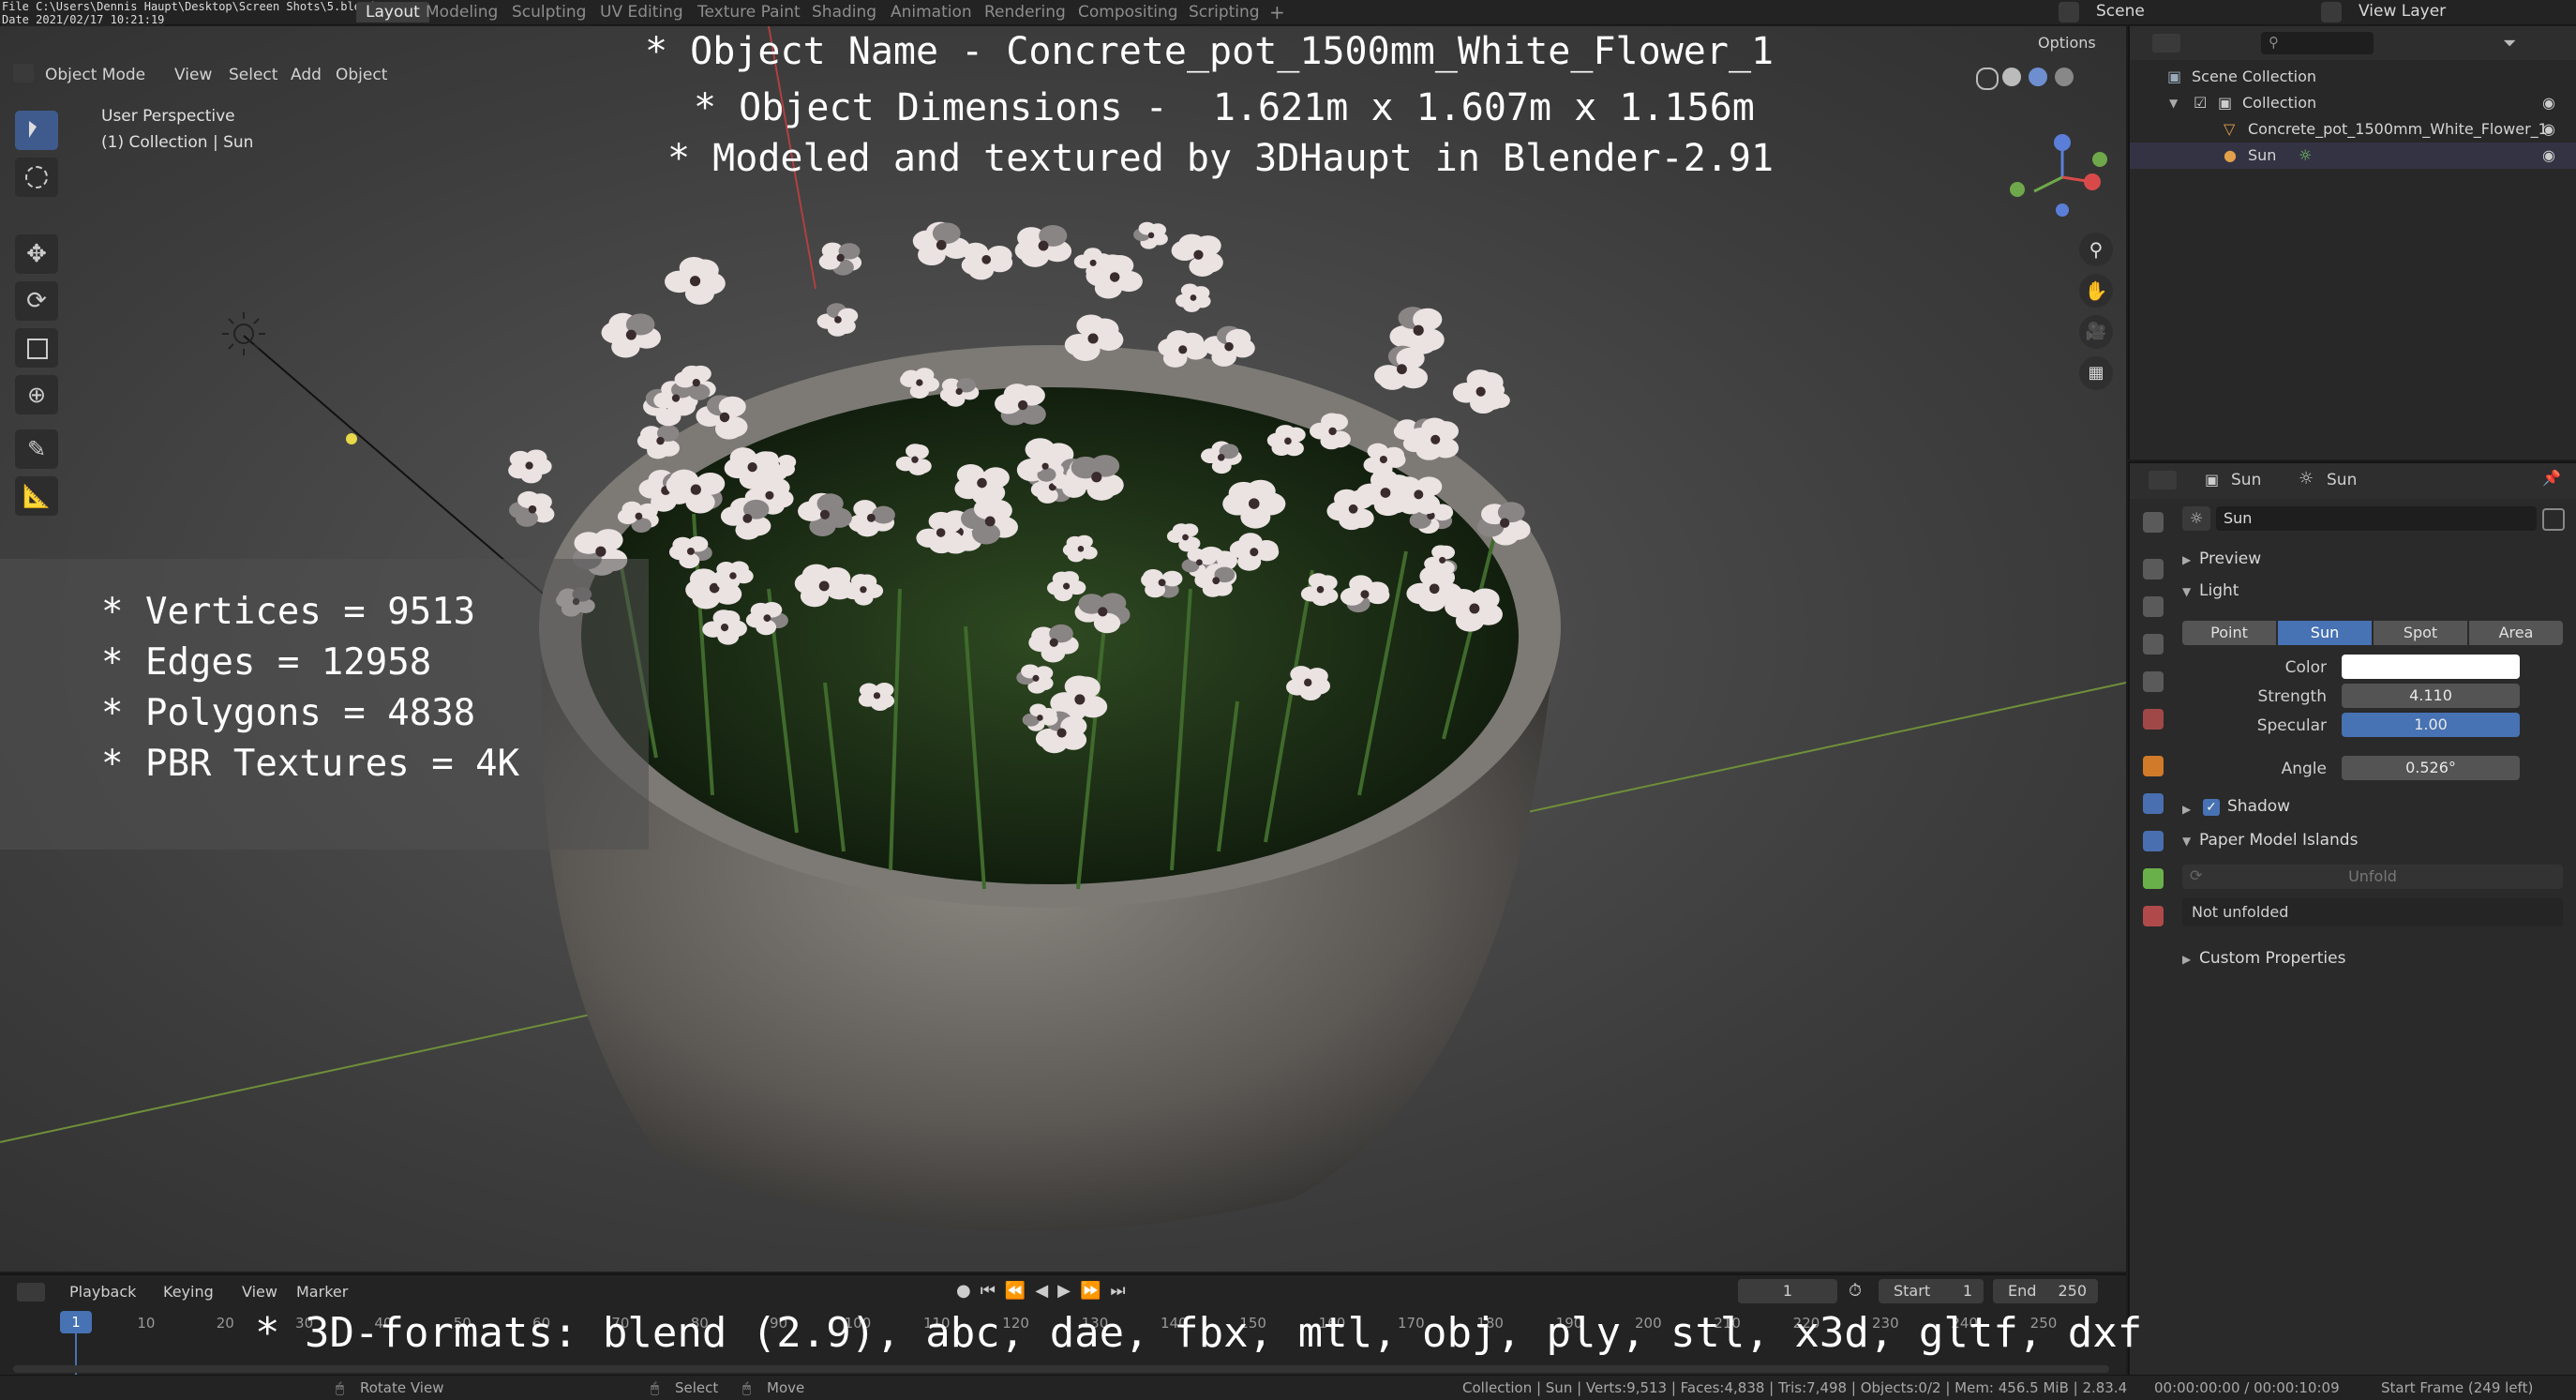 The image size is (2576, 1400). Describe the element at coordinates (2153, 607) in the screenshot. I see `output-tab-icon` at that location.